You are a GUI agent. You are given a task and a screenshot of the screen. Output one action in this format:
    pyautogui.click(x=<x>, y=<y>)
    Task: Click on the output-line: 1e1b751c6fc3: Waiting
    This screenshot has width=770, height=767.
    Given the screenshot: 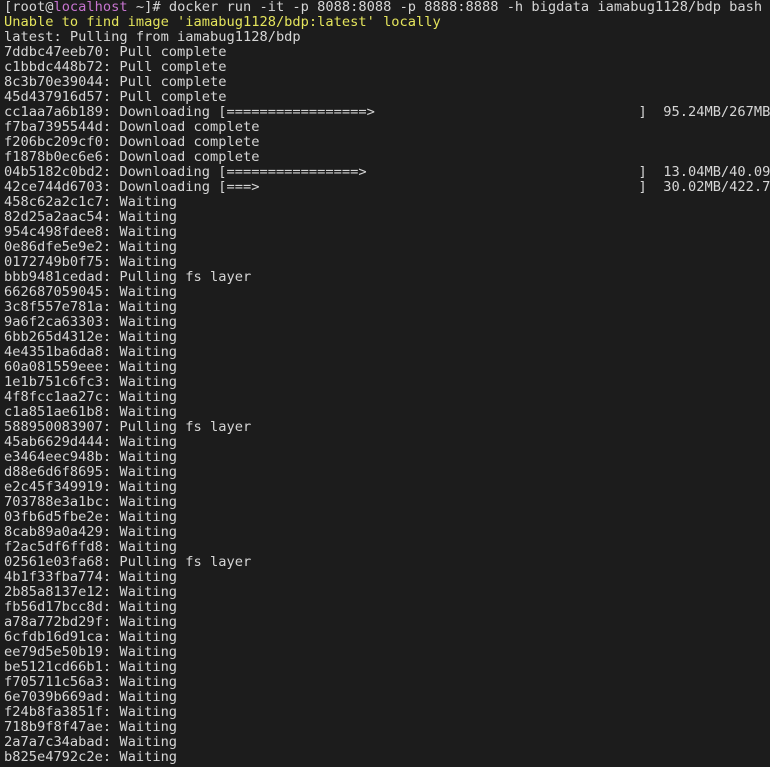 What is the action you would take?
    pyautogui.click(x=387, y=382)
    